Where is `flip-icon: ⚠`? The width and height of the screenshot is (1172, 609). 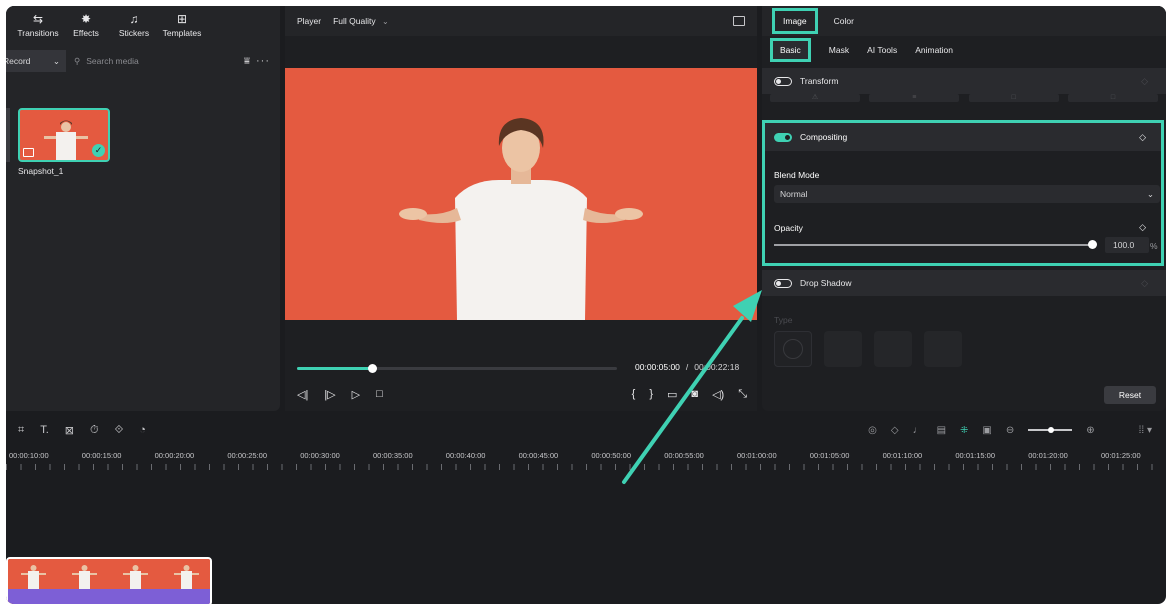
flip-icon: ⚠ is located at coordinates (815, 98).